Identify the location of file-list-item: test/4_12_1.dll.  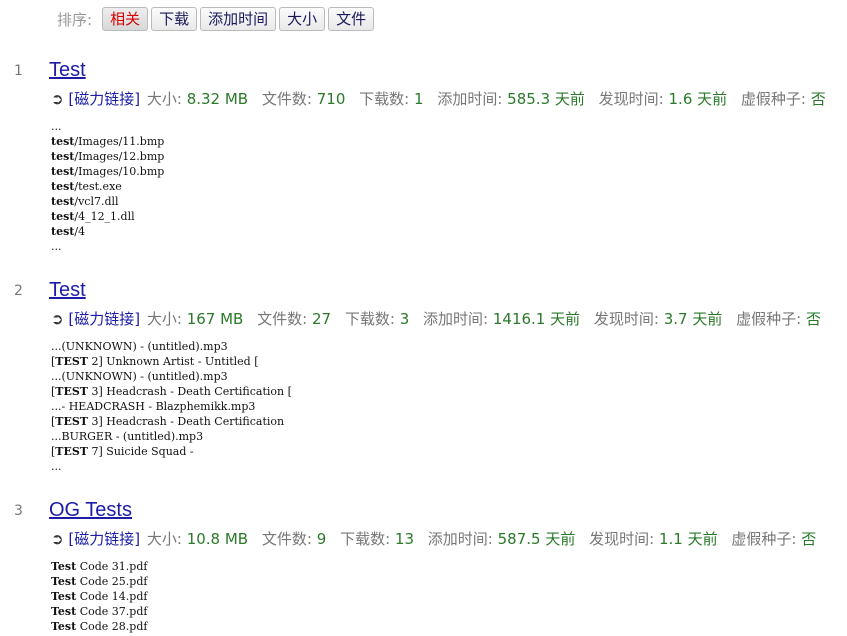
(93, 216).